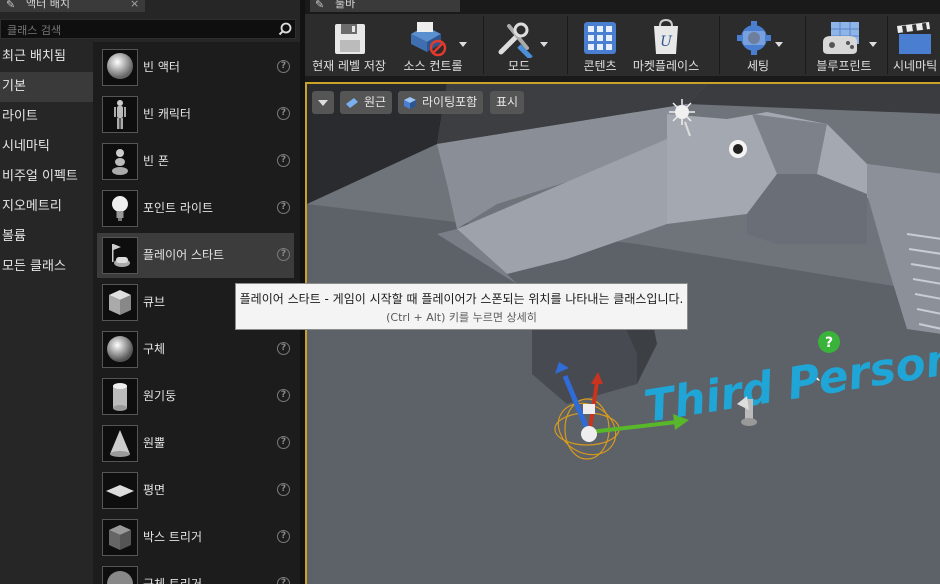 Image resolution: width=940 pixels, height=584 pixels. I want to click on marketplace-label: 마켓플레이스, so click(666, 66).